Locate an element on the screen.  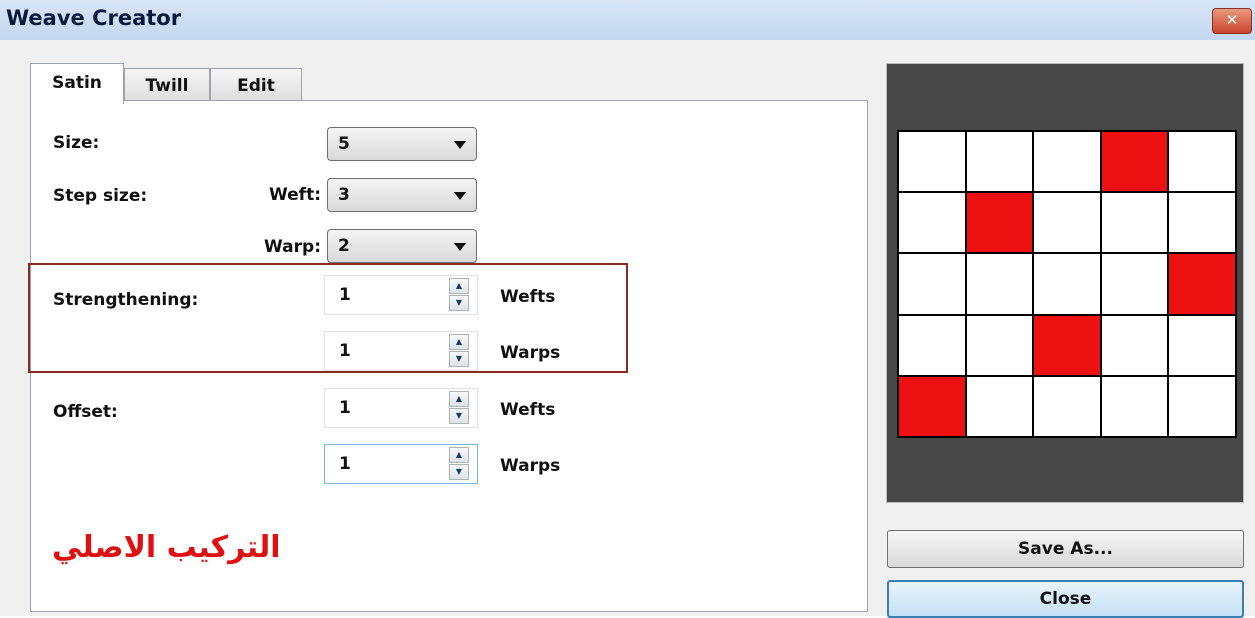
offset-warps-unit: Warps is located at coordinates (530, 466).